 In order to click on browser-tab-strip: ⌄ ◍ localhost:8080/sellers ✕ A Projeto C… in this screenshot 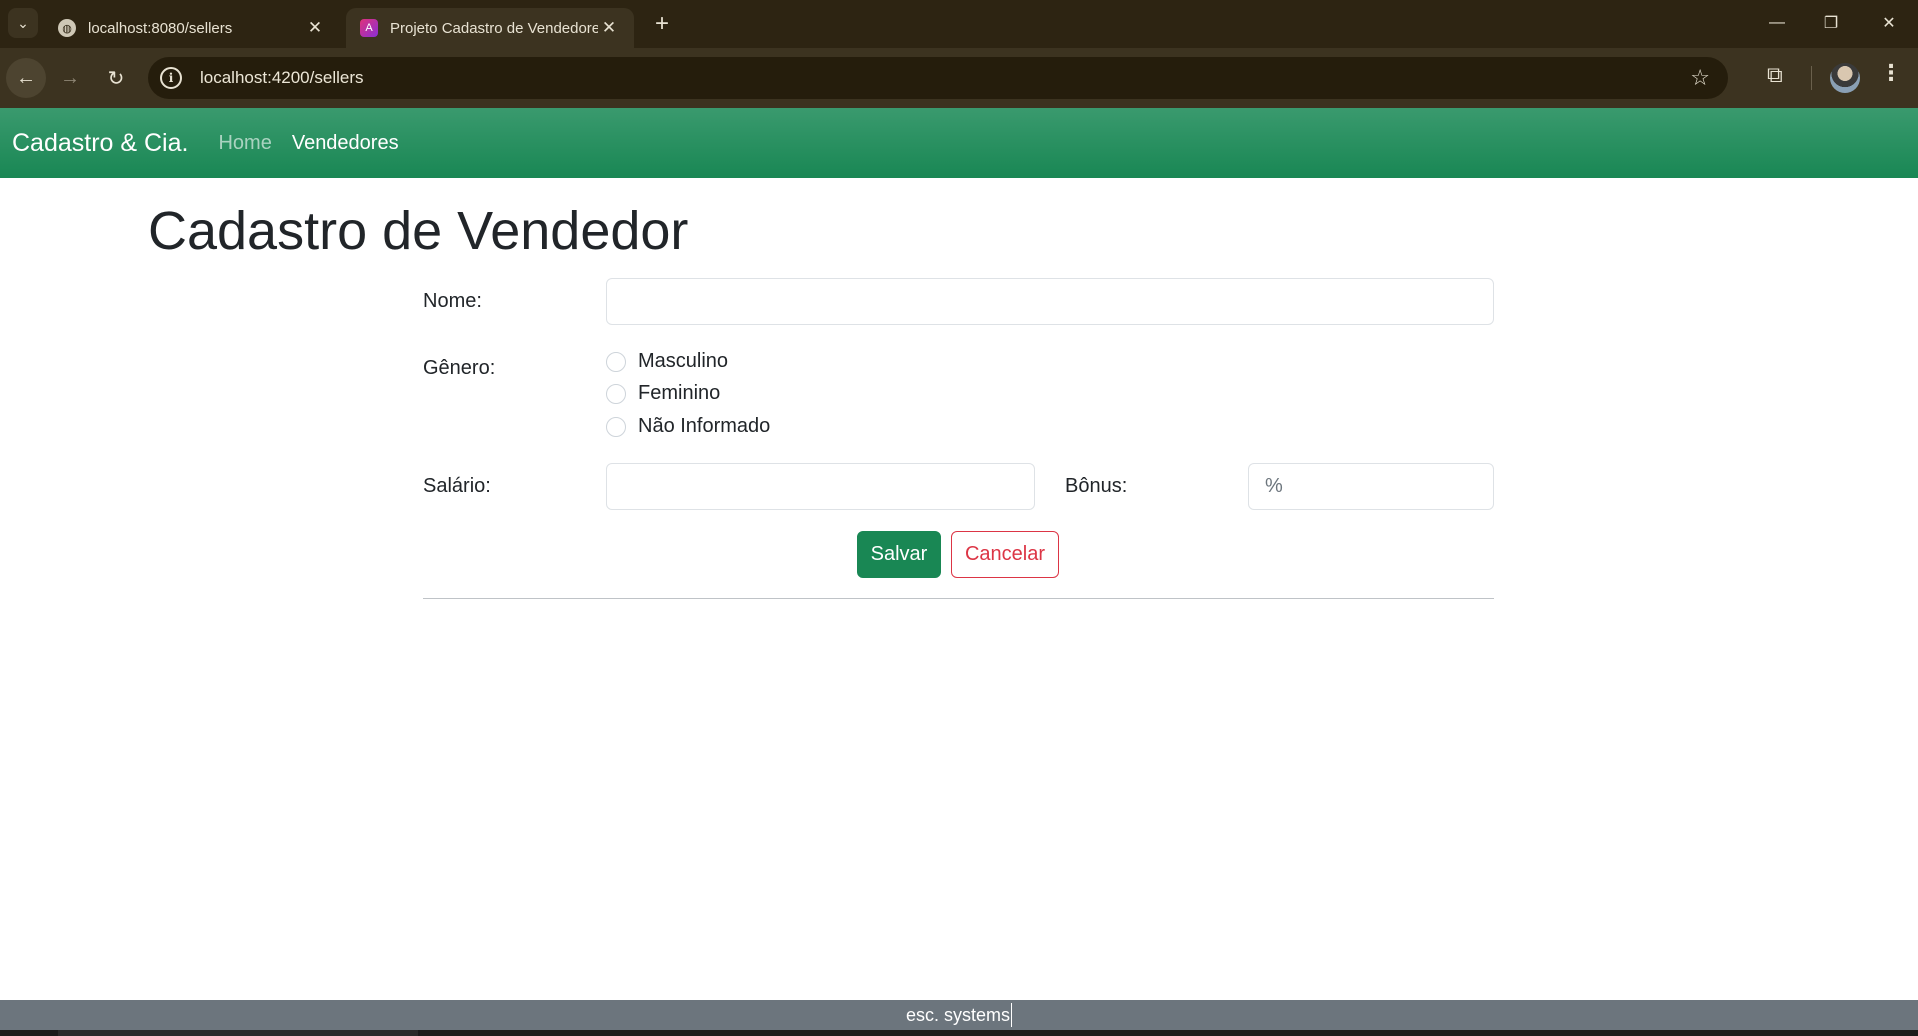, I will do `click(959, 24)`.